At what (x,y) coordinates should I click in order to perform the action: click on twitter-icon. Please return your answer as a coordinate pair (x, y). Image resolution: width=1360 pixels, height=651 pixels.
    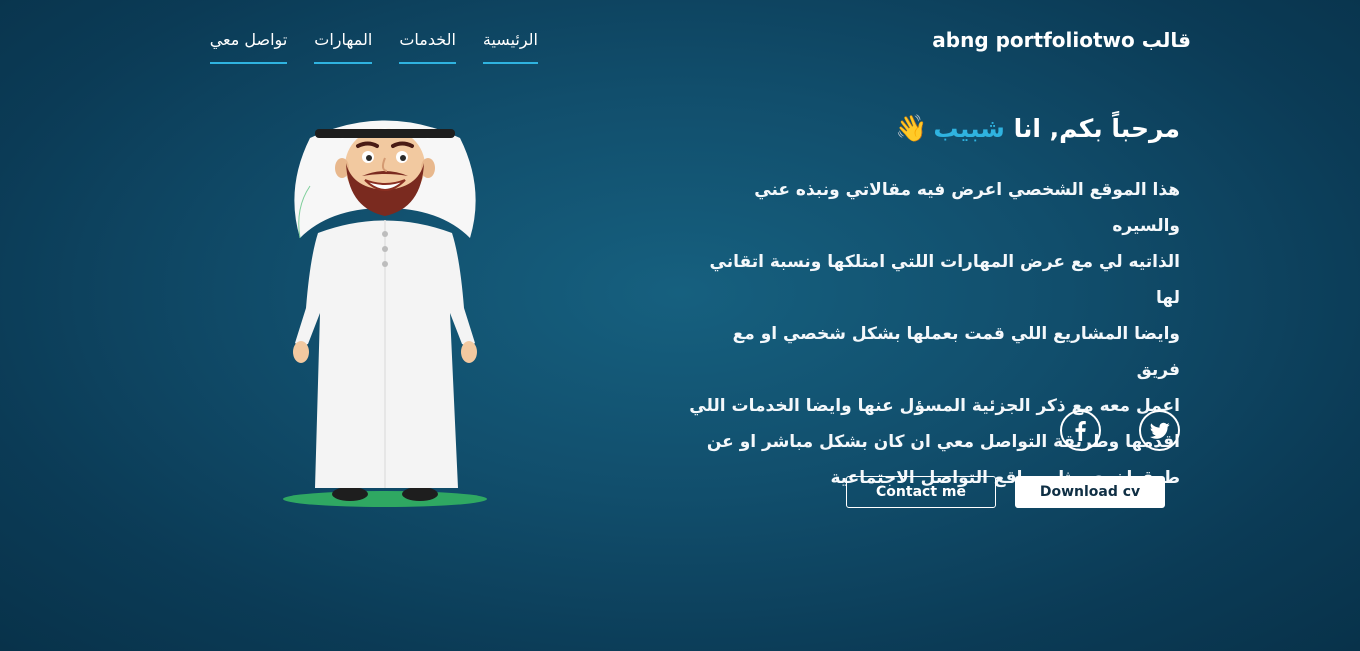
    Looking at the image, I should click on (1159, 430).